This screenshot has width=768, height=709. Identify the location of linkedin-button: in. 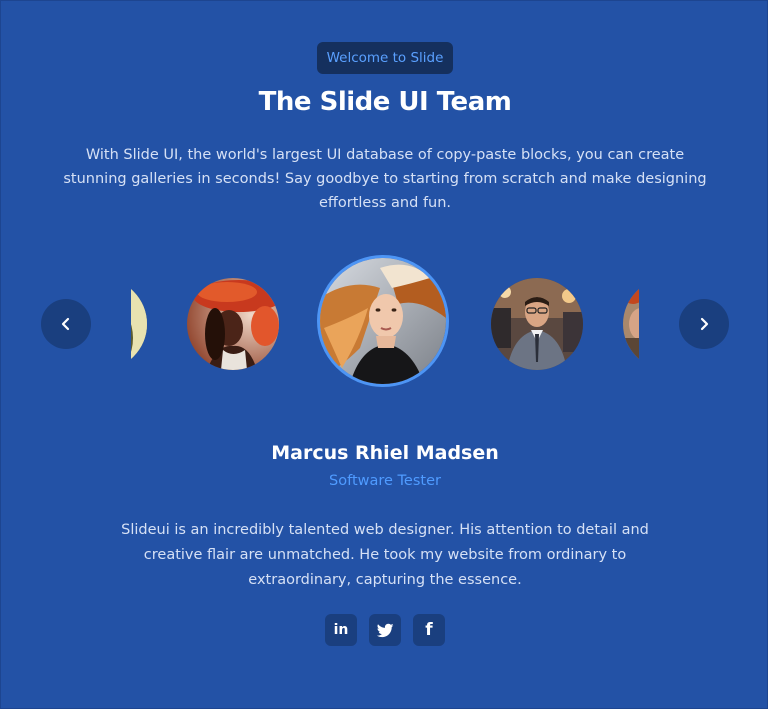
(341, 630).